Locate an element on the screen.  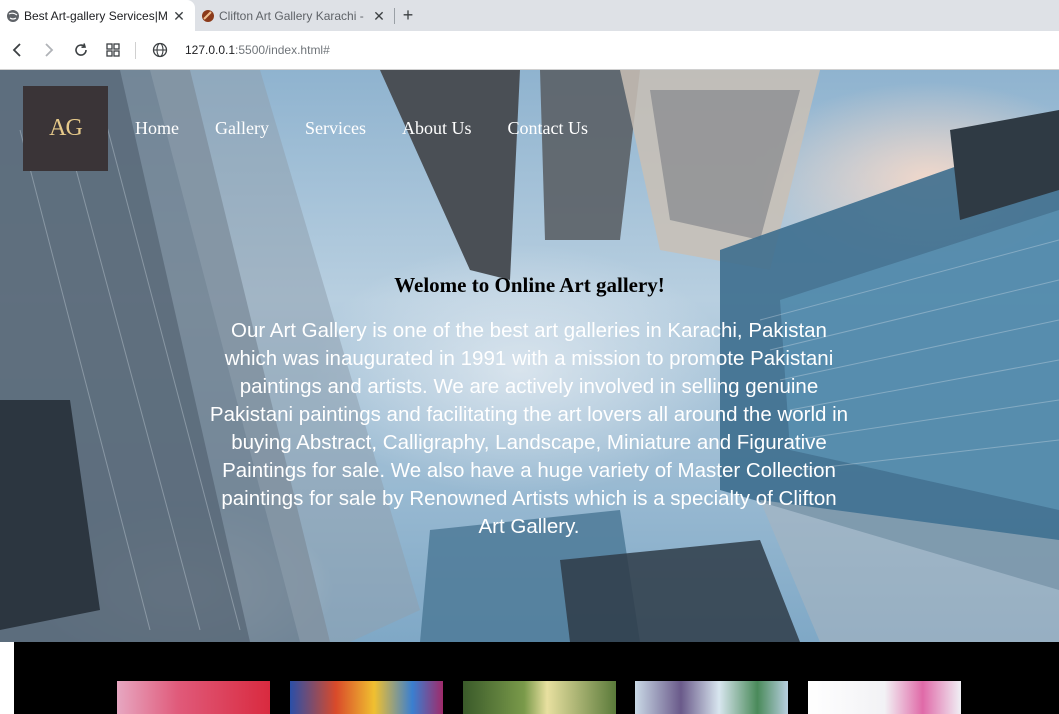
tab-clifton-art-gallery: Clifton Art Gallery Karachi - ✕ is located at coordinates (295, 15).